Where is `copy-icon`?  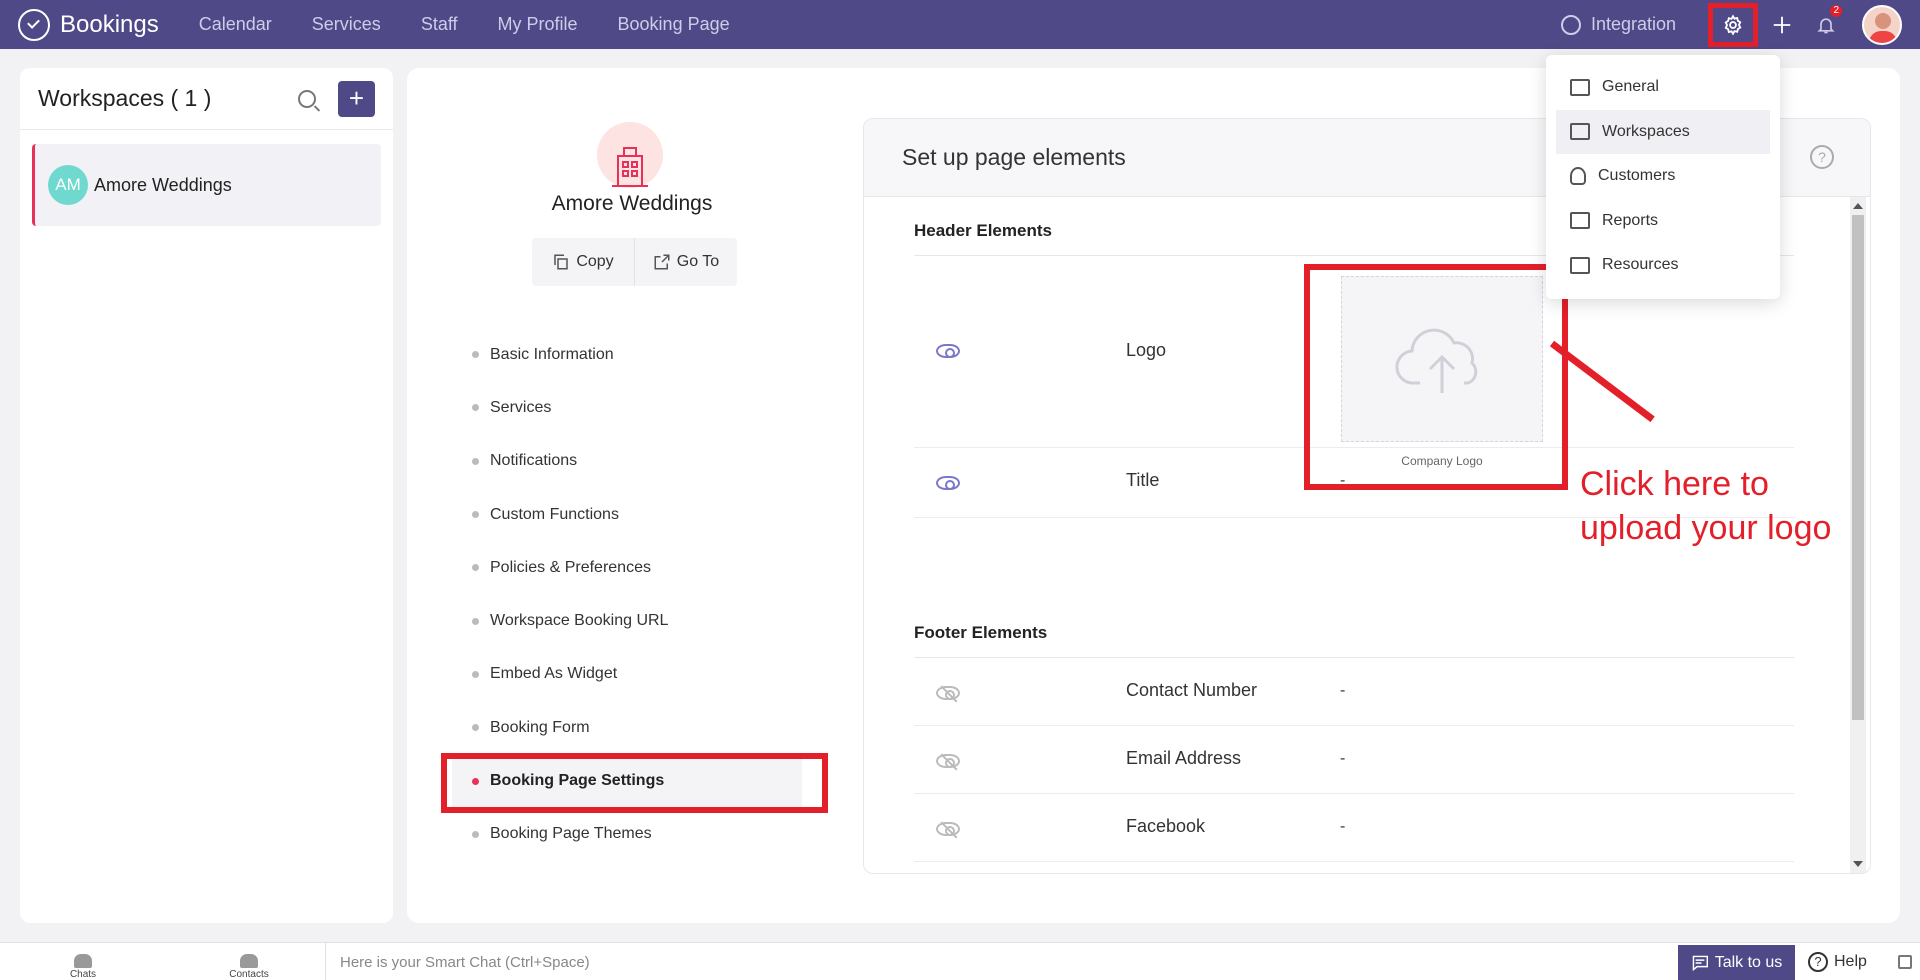
copy-icon is located at coordinates (561, 262).